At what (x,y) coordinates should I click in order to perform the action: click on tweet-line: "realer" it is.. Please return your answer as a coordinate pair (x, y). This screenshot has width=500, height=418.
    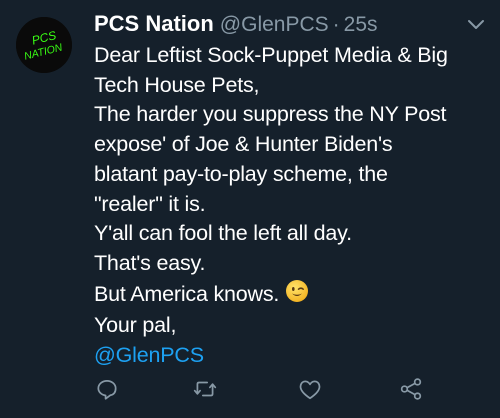
    Looking at the image, I should click on (150, 203).